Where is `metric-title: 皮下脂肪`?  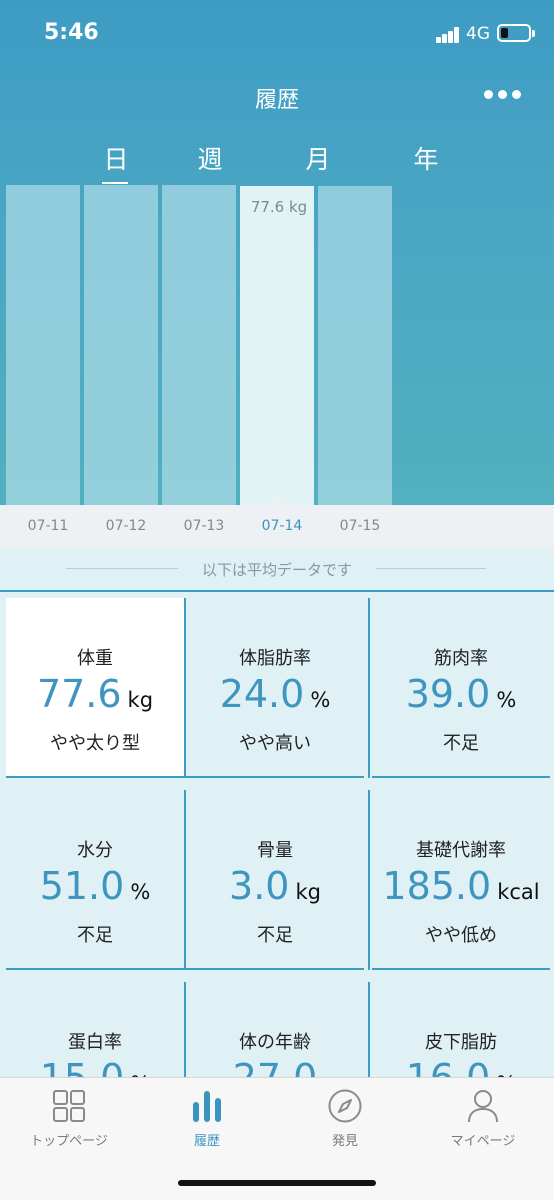
metric-title: 皮下脂肪 is located at coordinates (461, 1042).